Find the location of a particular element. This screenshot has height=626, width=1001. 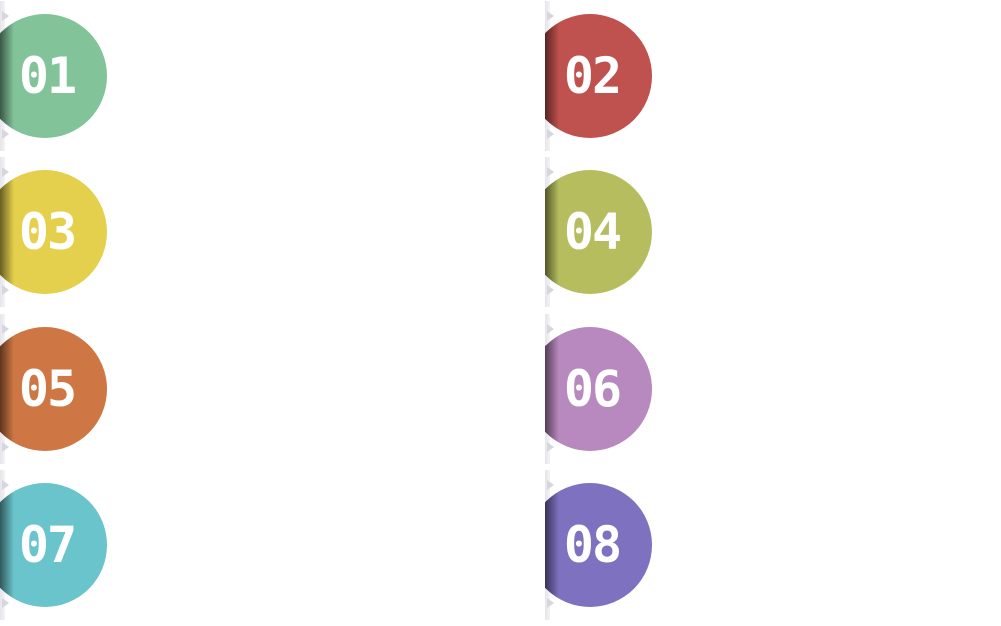

number-badge-08: 08 is located at coordinates (605, 544).